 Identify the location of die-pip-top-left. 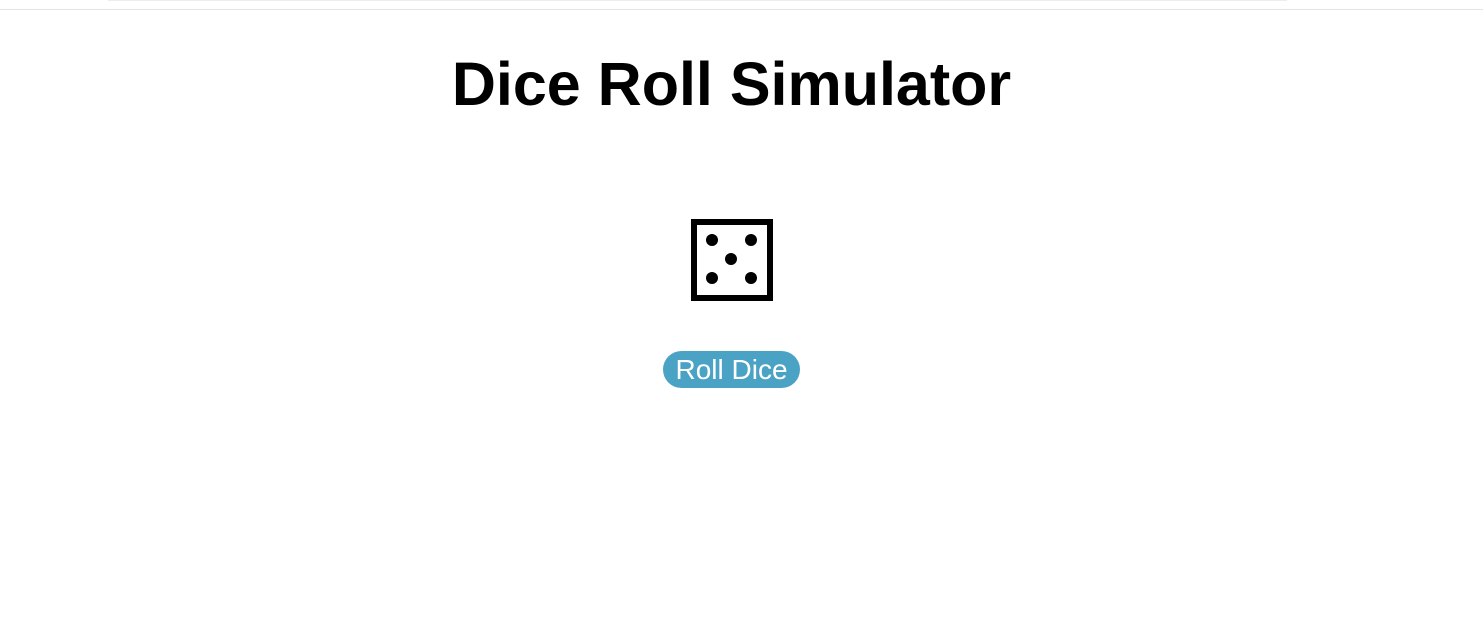
(712, 240).